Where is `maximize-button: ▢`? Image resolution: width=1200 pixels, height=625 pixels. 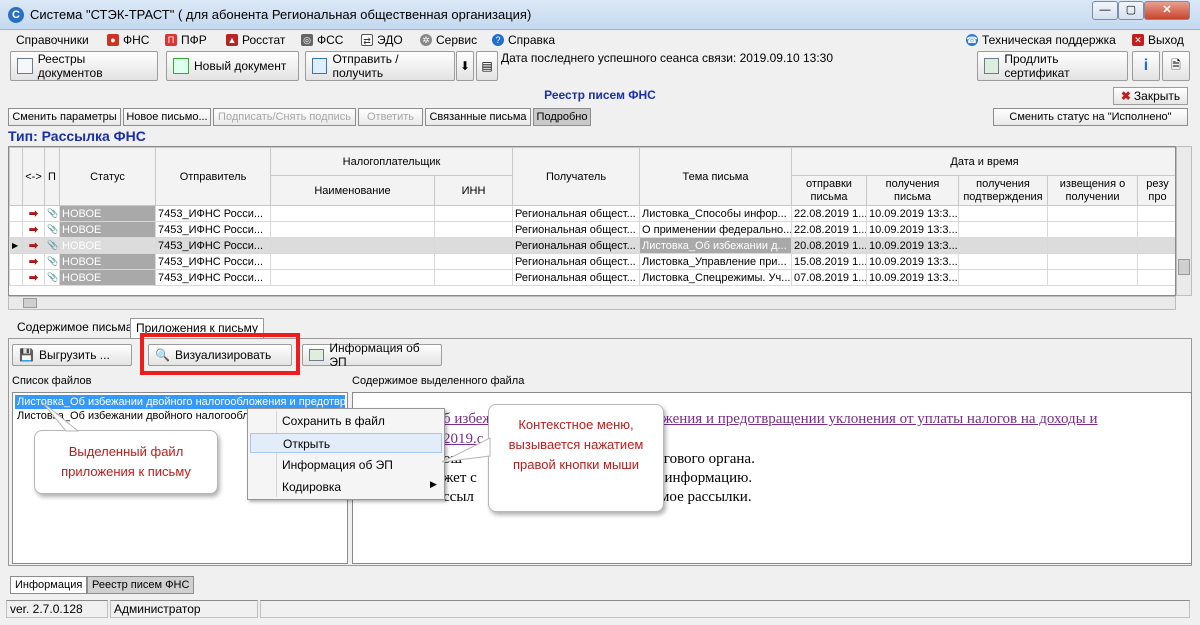 maximize-button: ▢ is located at coordinates (1131, 10).